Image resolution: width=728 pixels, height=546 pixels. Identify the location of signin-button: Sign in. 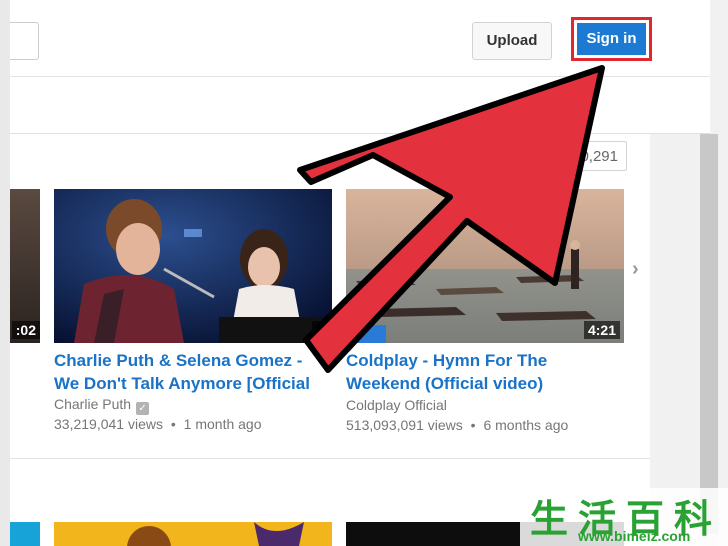
(611, 39).